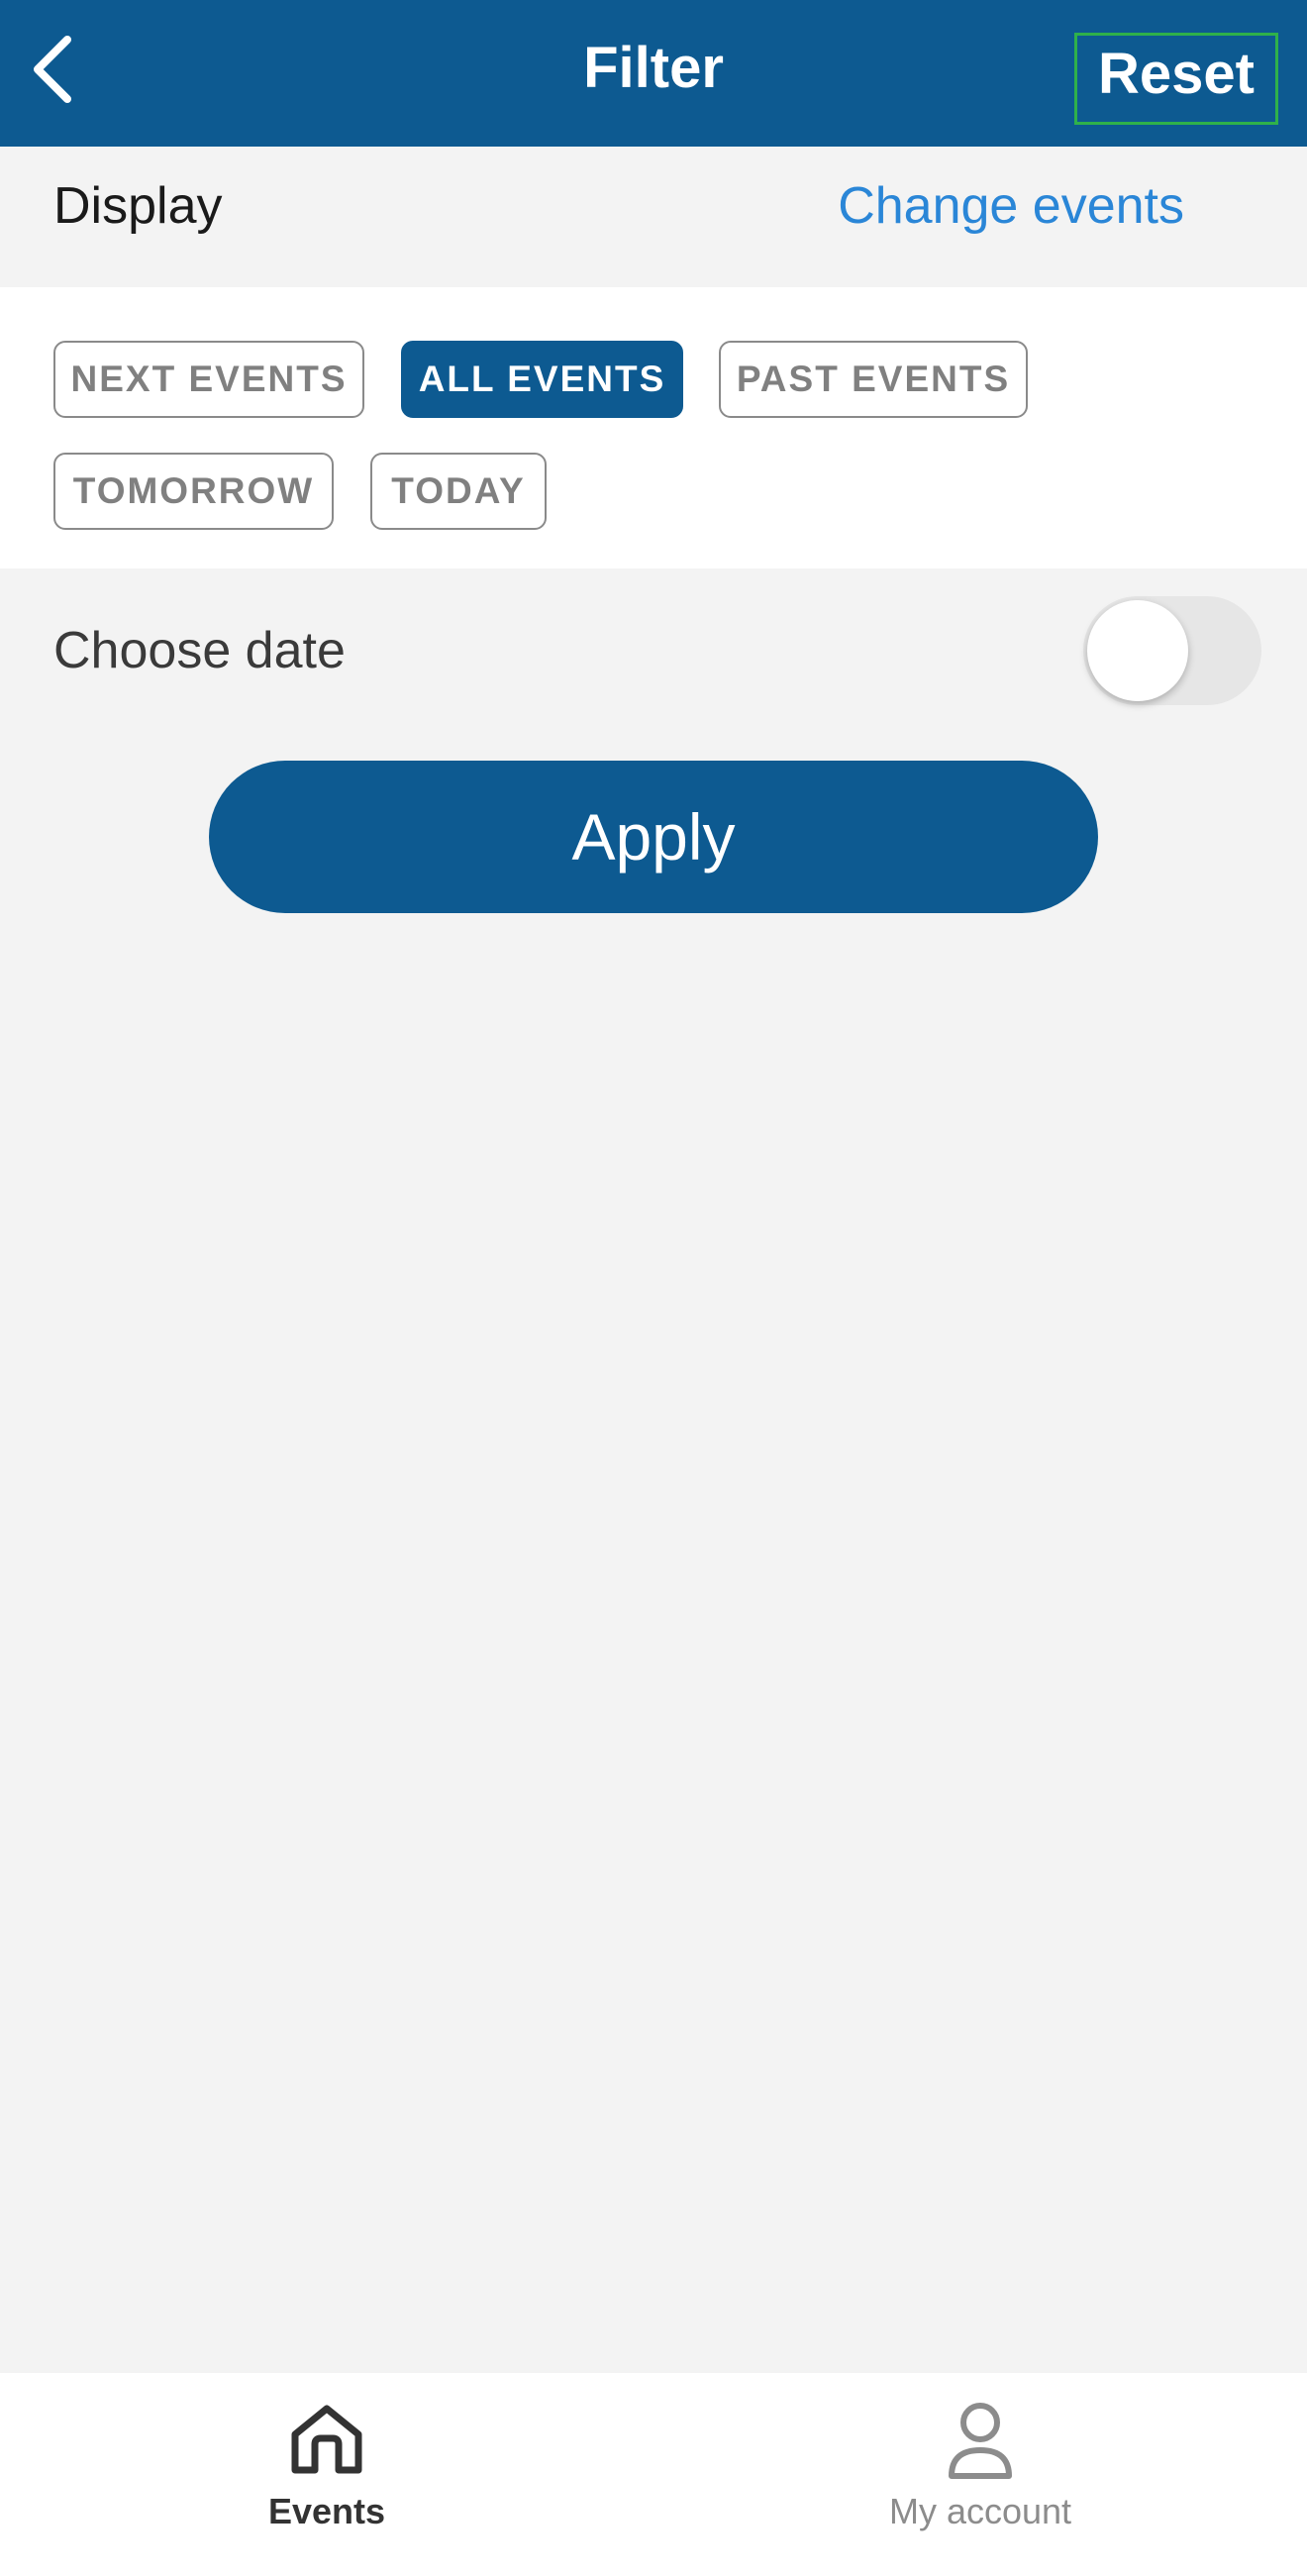  What do you see at coordinates (653, 837) in the screenshot?
I see `apply-button: Apply` at bounding box center [653, 837].